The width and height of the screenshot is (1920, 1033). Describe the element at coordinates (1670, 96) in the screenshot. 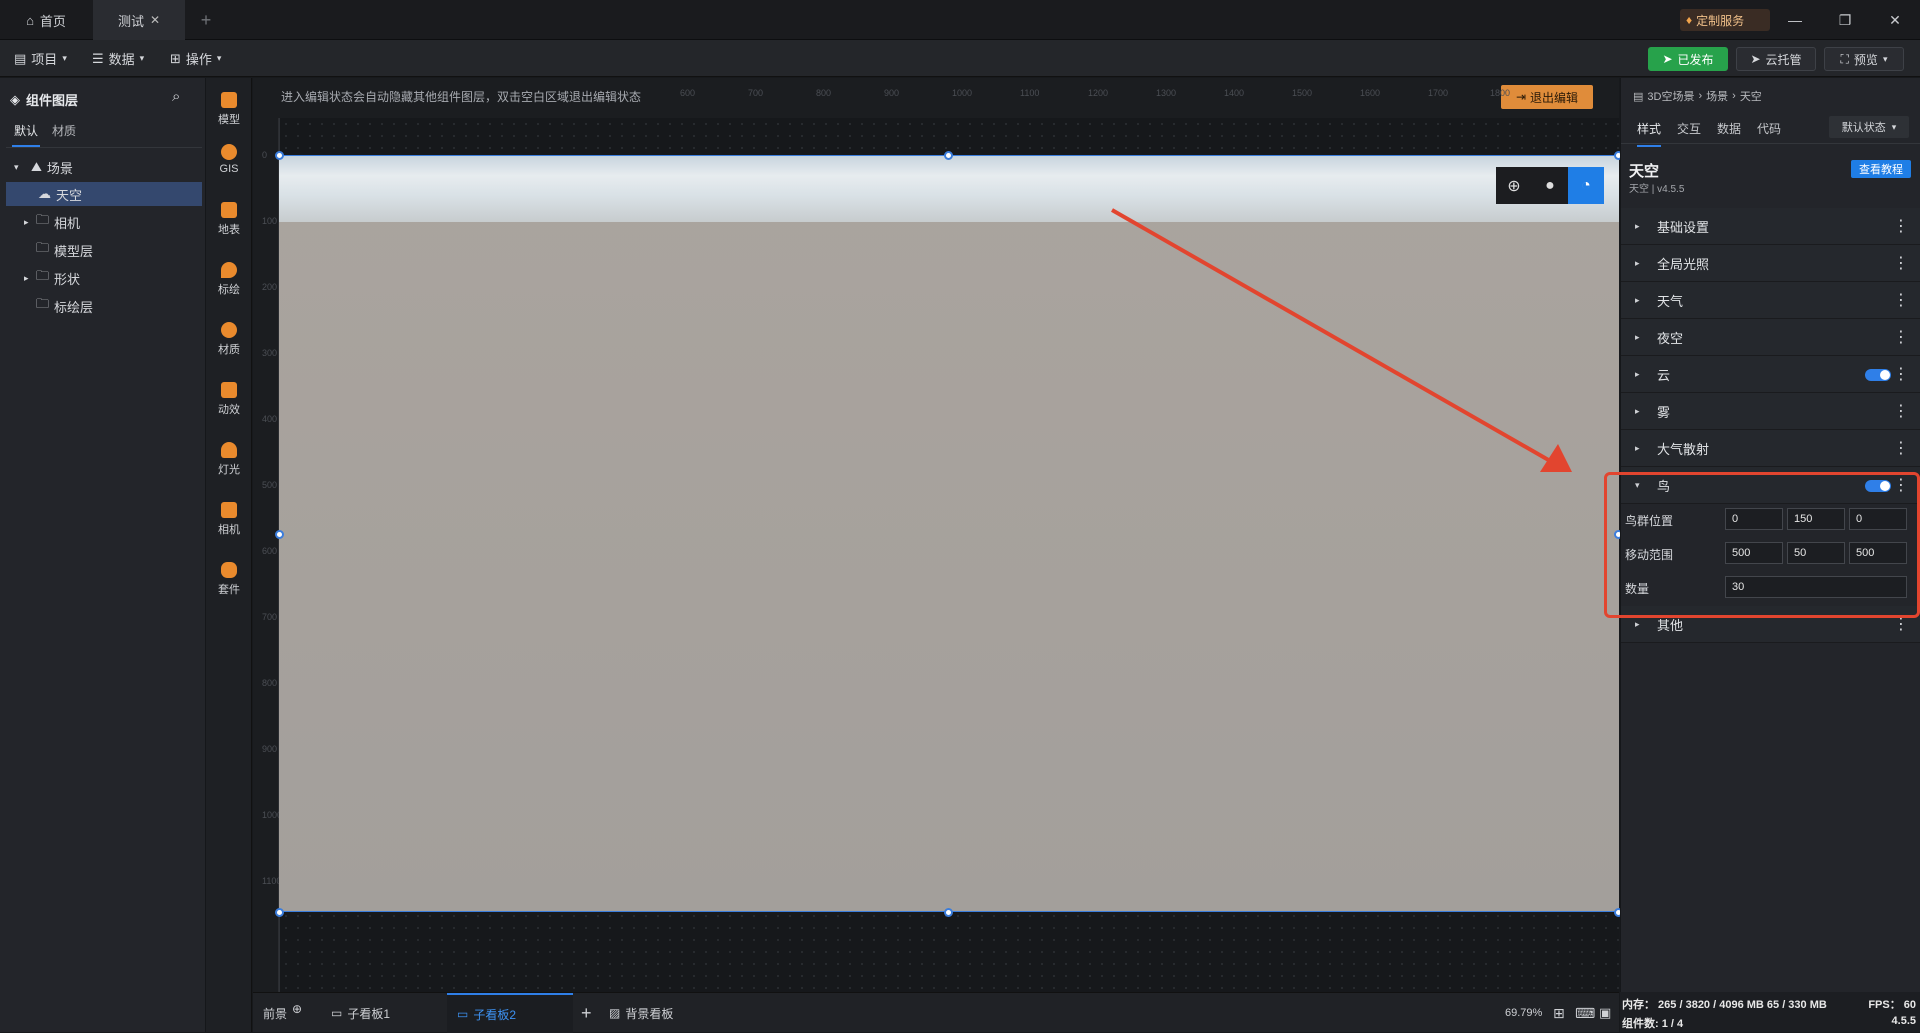

I see `breadcrumb-item: 3D空场景` at that location.